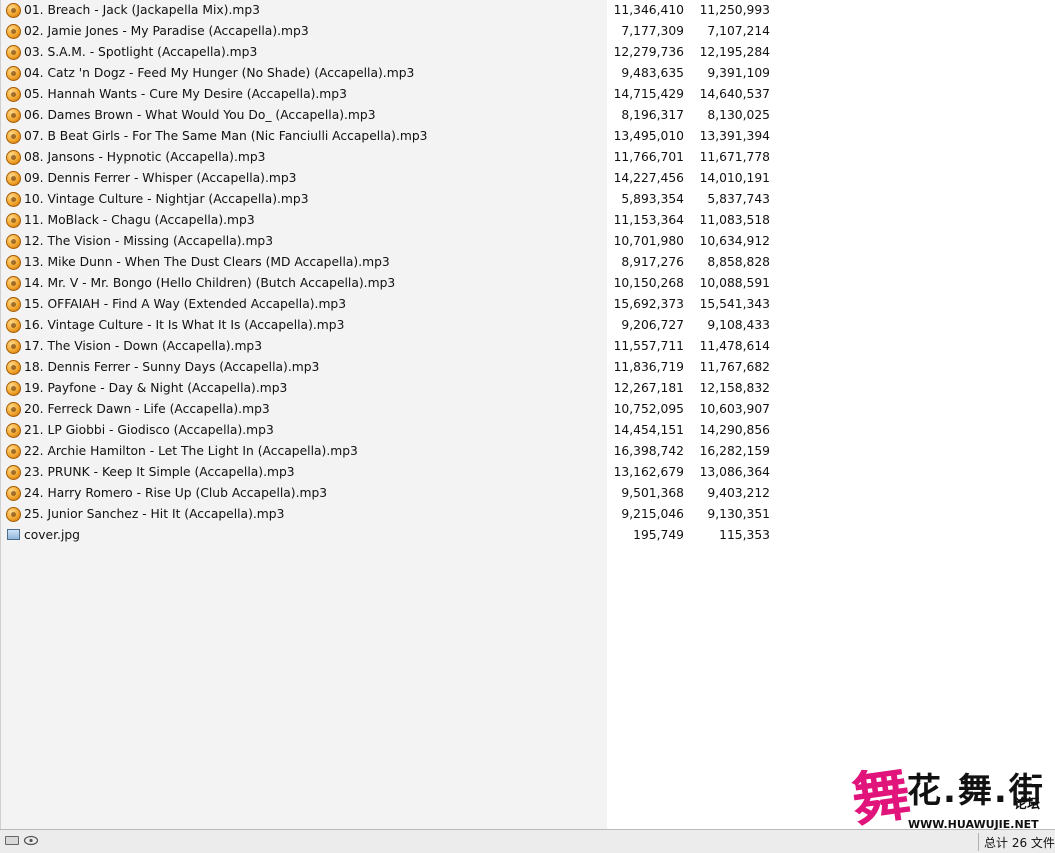 Image resolution: width=1055 pixels, height=853 pixels. Describe the element at coordinates (648, 241) in the screenshot. I see `file-size: 10,701,980` at that location.